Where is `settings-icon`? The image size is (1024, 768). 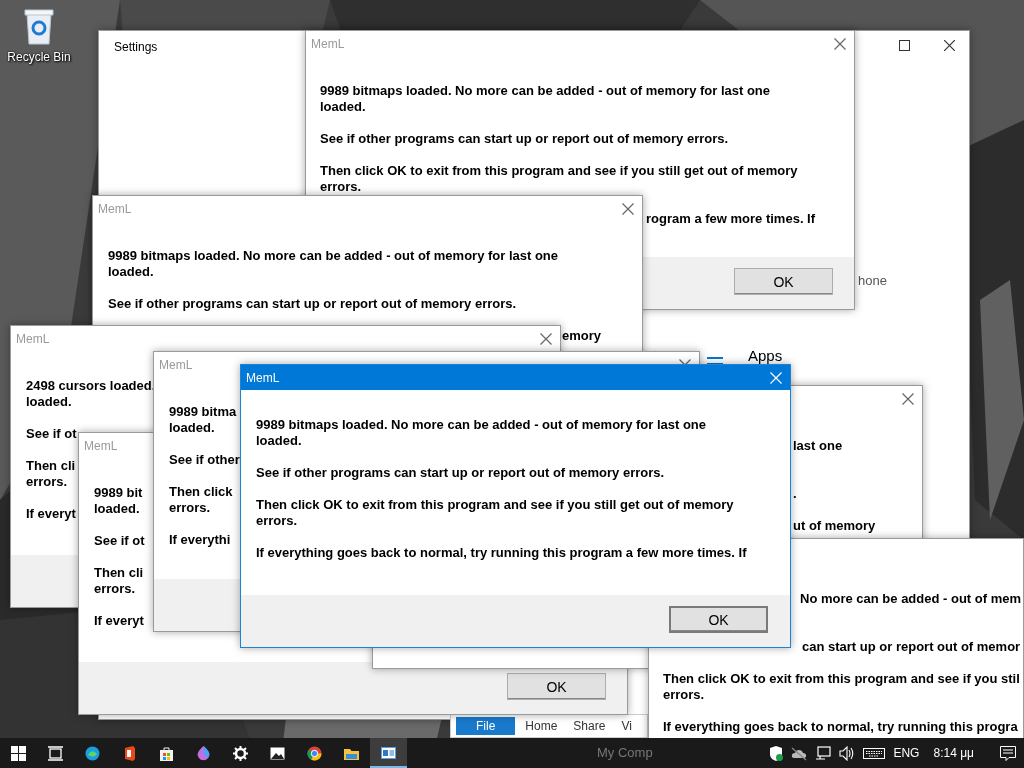 settings-icon is located at coordinates (240, 753).